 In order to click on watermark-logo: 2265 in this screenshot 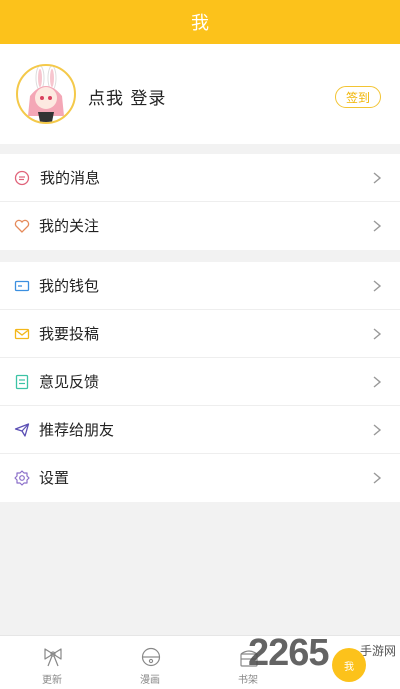, I will do `click(289, 653)`.